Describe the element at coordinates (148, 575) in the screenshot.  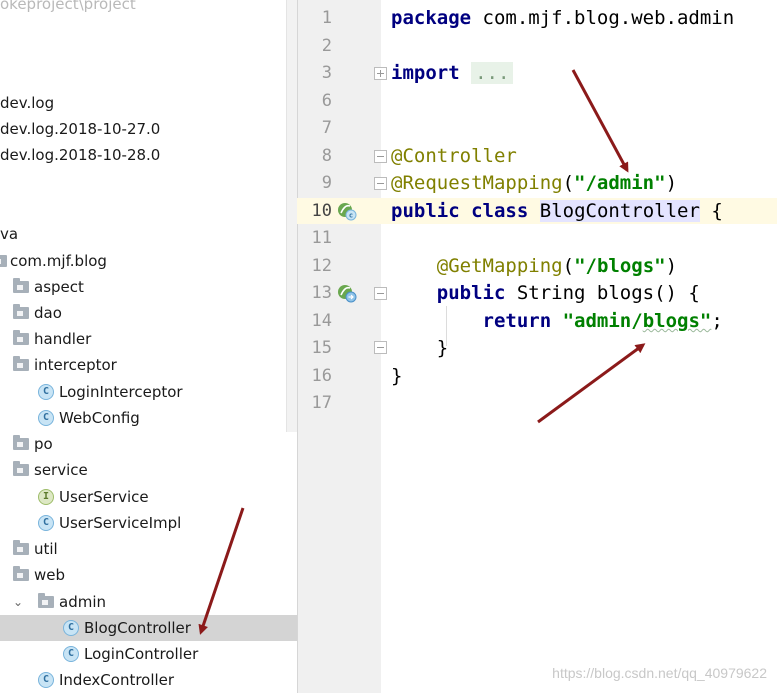
I see `tree-item-web: web` at that location.